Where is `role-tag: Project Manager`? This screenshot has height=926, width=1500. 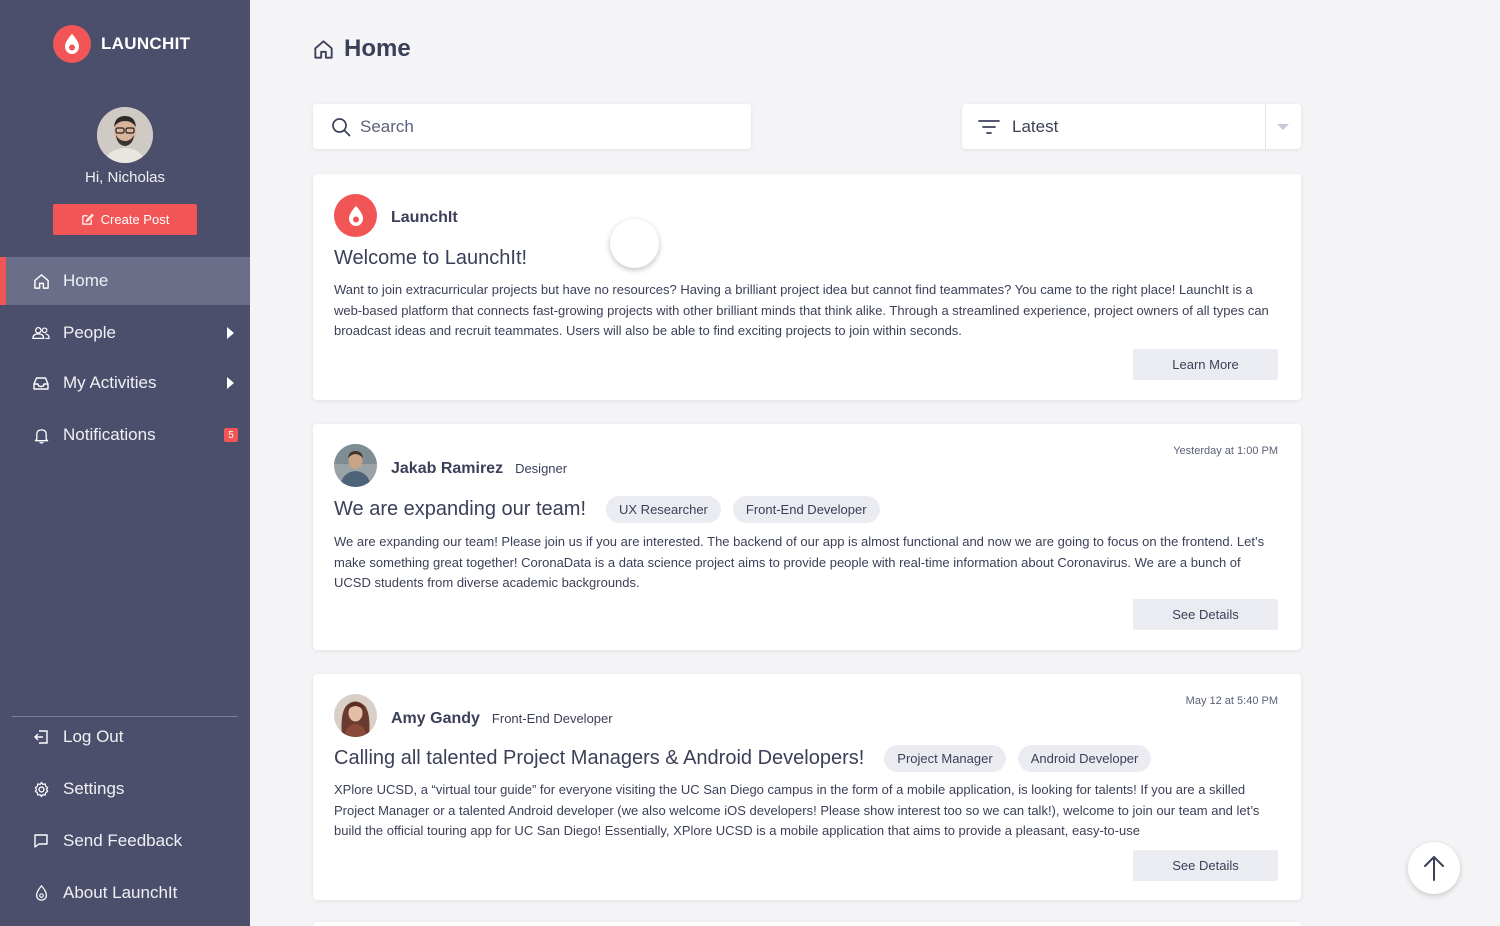
role-tag: Project Manager is located at coordinates (945, 758).